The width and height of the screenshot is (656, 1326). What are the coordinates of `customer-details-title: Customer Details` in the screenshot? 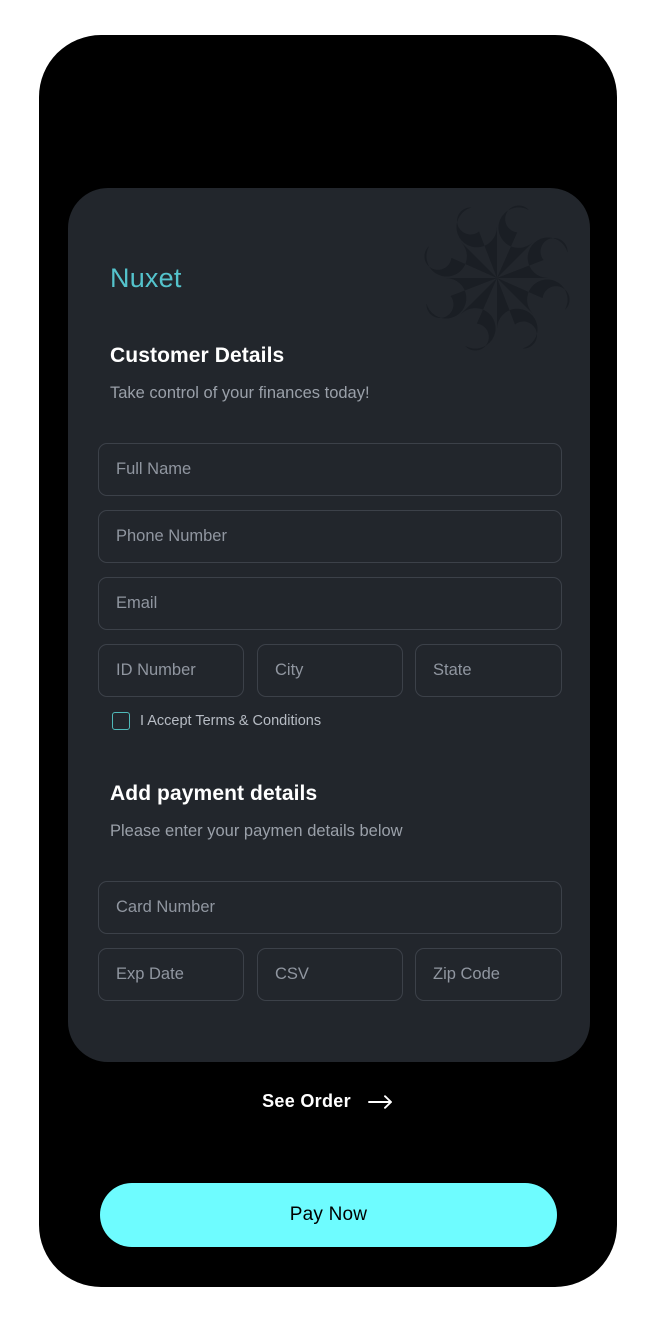 It's located at (197, 355).